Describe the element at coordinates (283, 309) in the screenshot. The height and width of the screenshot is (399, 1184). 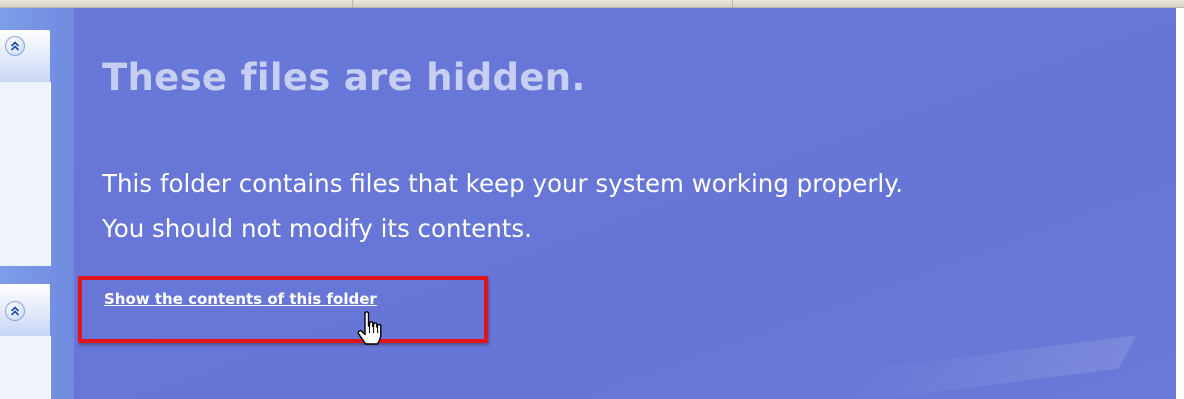
I see `highlight-annotation` at that location.